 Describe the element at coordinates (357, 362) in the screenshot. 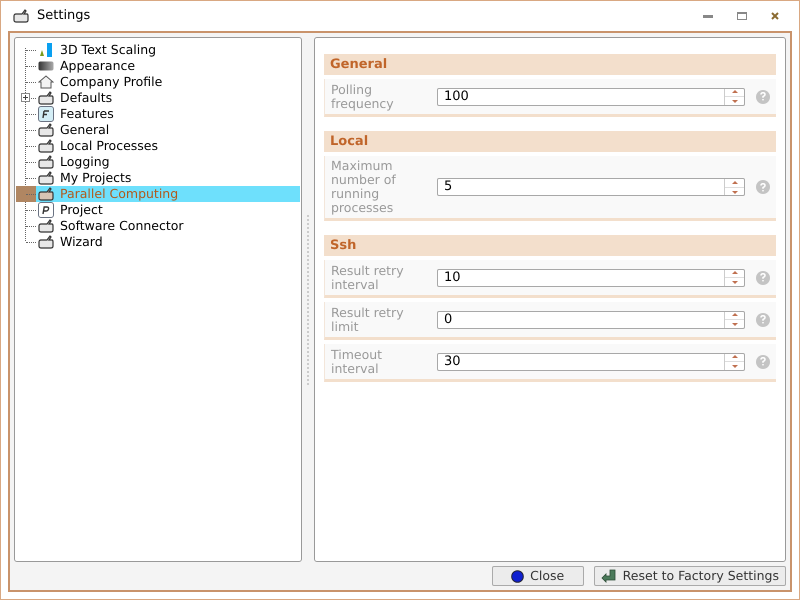

I see `setting-label: Timeout interval` at that location.